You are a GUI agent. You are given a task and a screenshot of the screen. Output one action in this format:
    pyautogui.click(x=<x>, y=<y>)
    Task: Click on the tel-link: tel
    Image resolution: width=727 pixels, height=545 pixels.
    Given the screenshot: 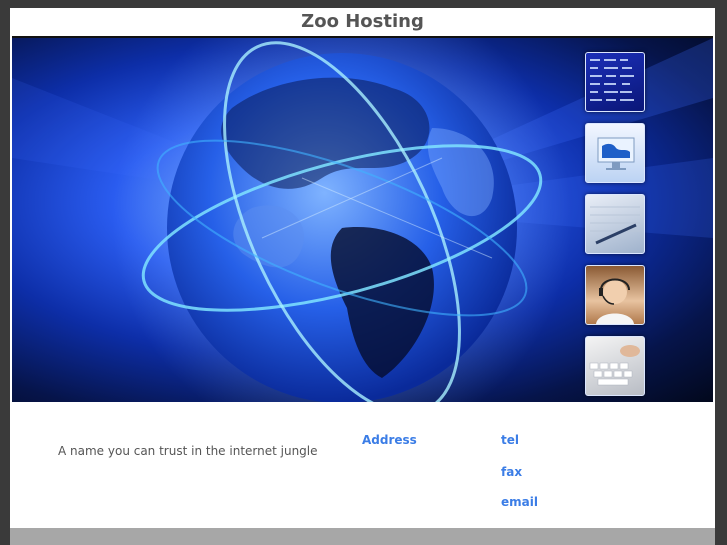 What is the action you would take?
    pyautogui.click(x=510, y=440)
    